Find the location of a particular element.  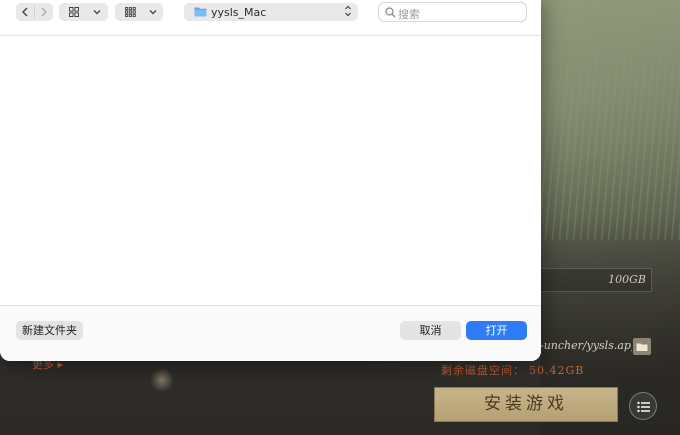

dialog-toolbar: yysls_Mac 搜索 is located at coordinates (270, 18).